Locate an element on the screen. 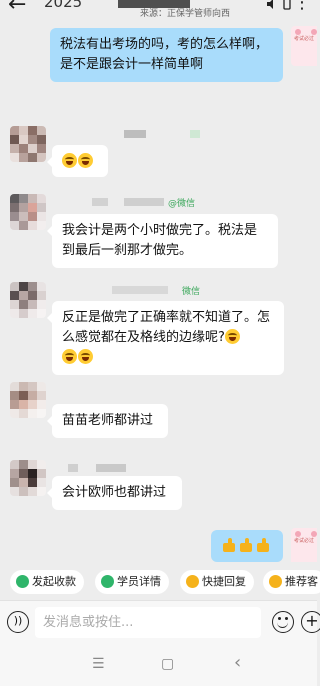 The image size is (320, 686). phone-icon is located at coordinates (287, 5).